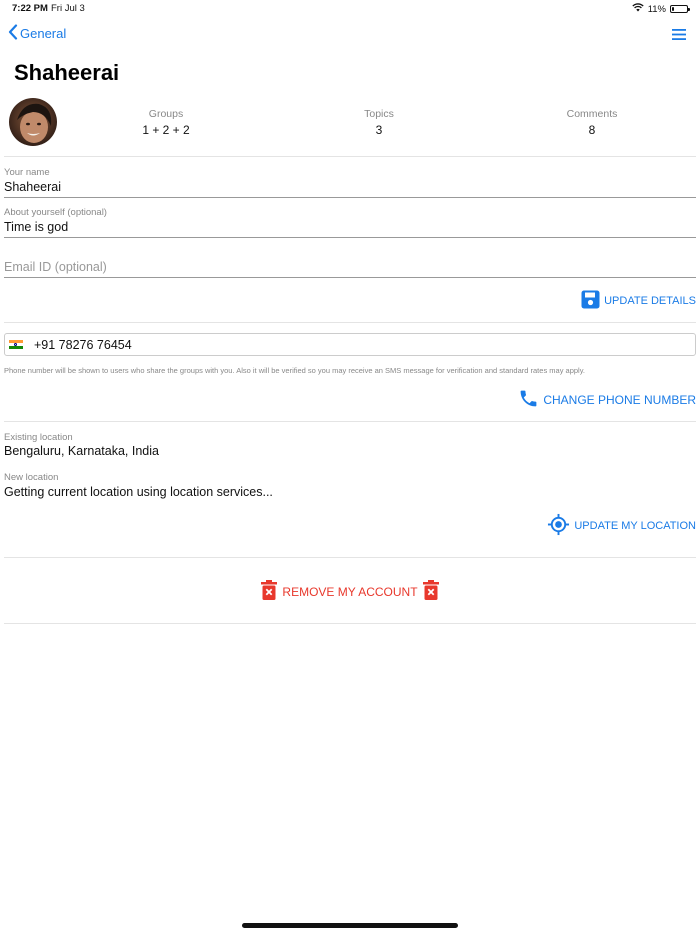 The image size is (700, 934). I want to click on save-icon, so click(590, 301).